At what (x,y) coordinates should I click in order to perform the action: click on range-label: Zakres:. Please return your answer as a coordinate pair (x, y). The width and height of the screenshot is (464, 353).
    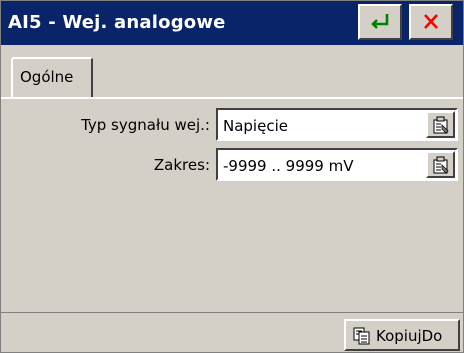
    Looking at the image, I should click on (181, 165).